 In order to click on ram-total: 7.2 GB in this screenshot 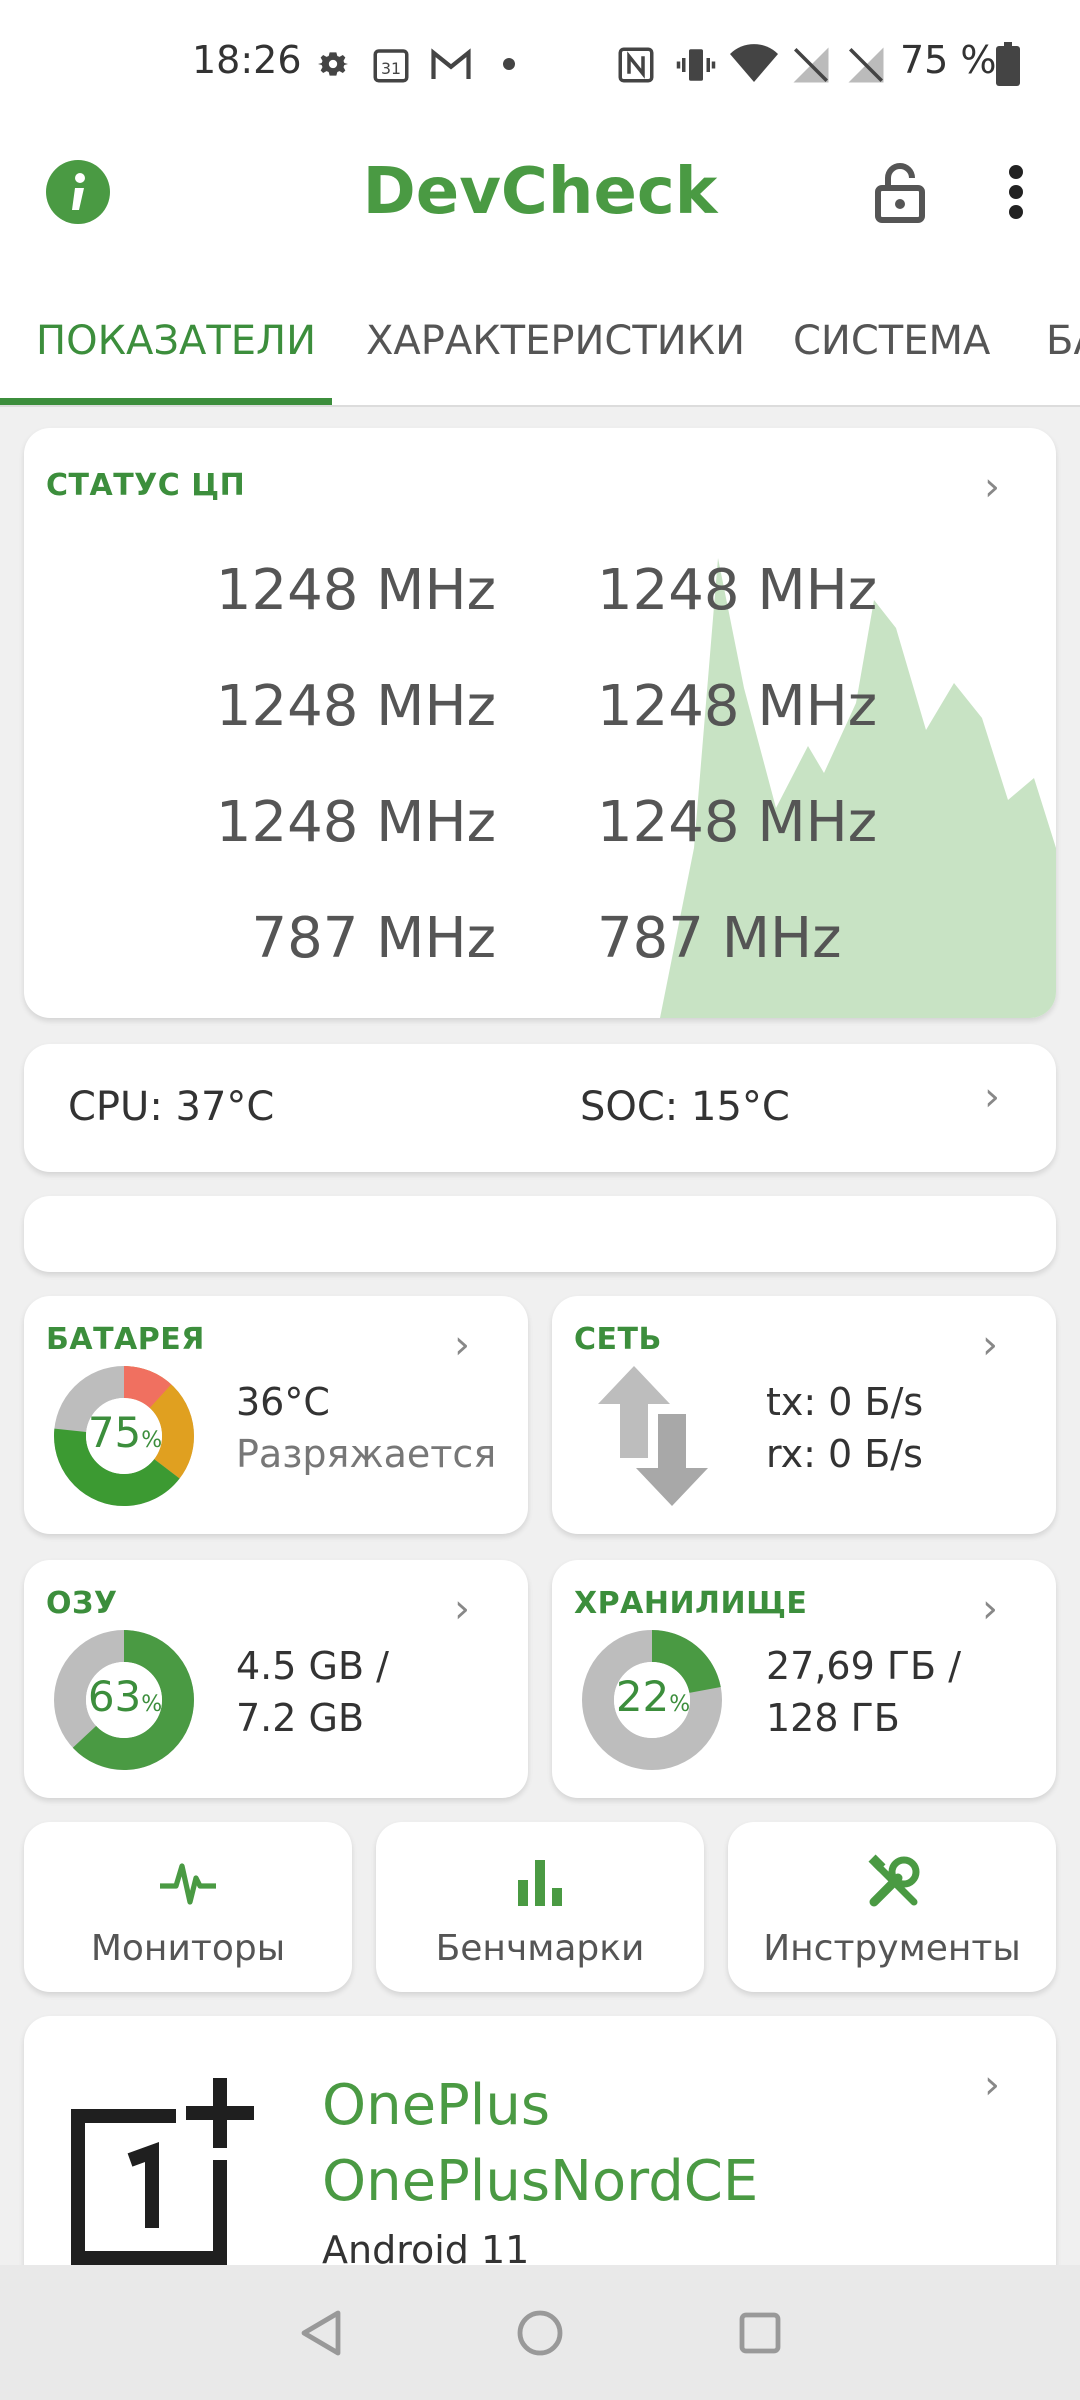, I will do `click(300, 1718)`.